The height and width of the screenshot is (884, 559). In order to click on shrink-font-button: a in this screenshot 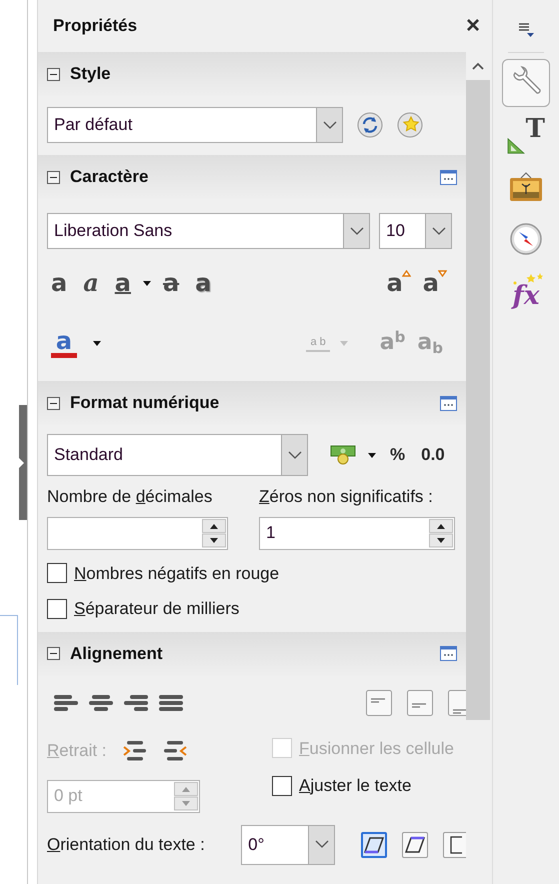, I will do `click(430, 283)`.